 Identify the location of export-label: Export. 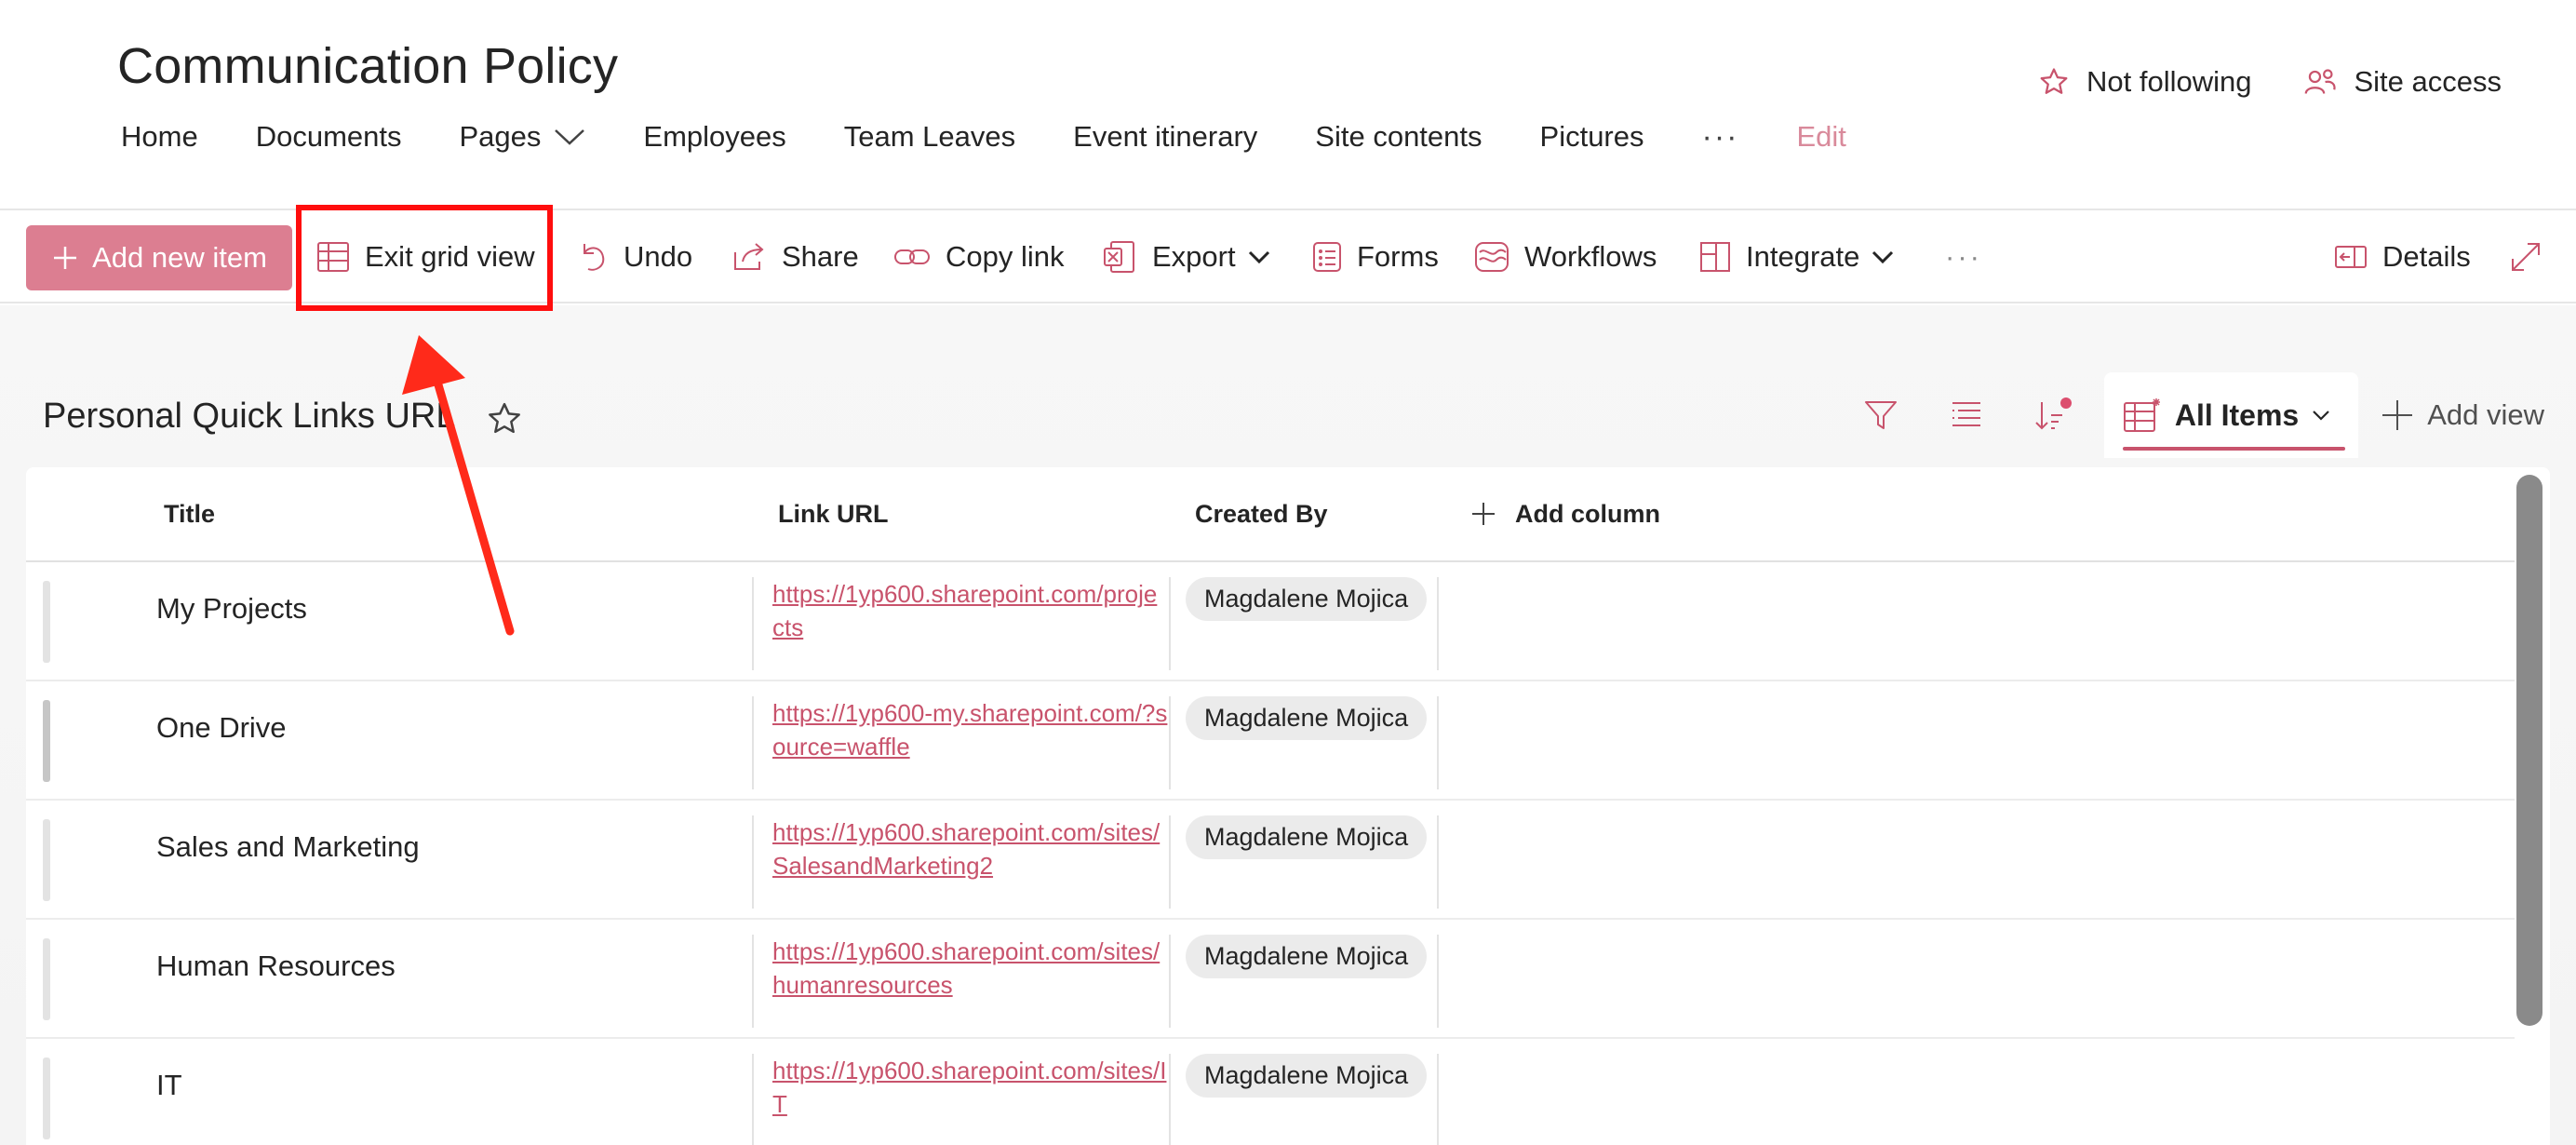
(1194, 257).